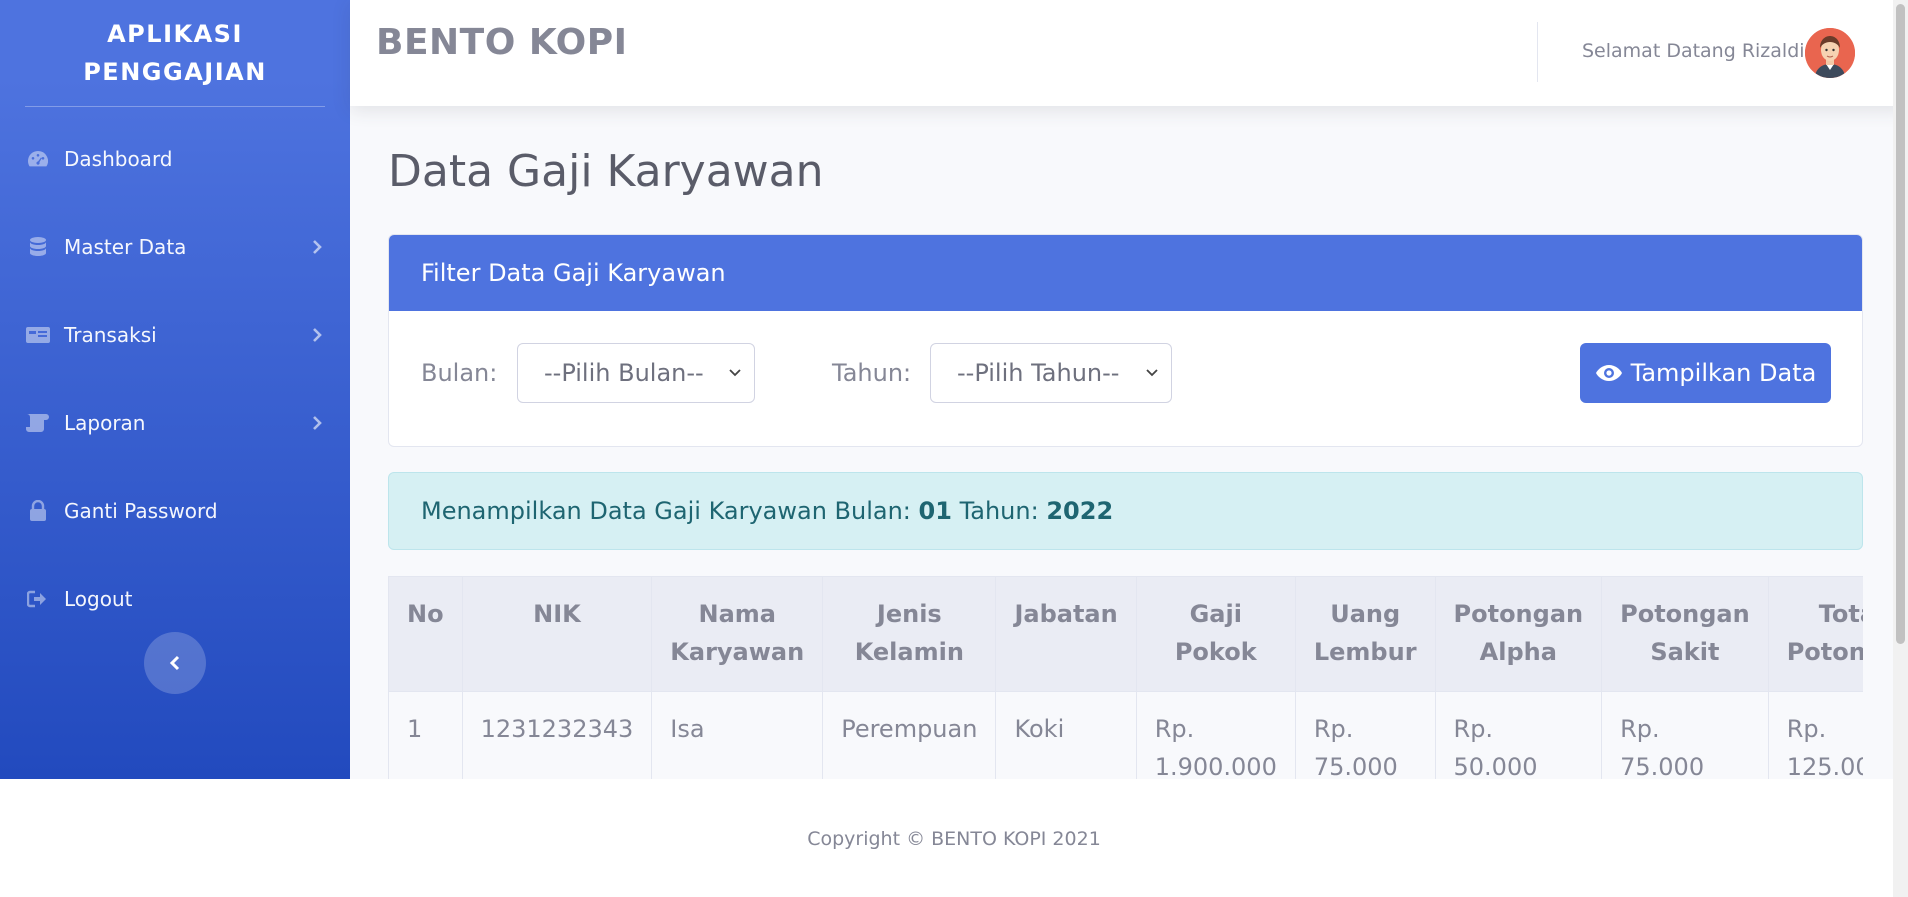  I want to click on column-header: Total Potongan, so click(1815, 634).